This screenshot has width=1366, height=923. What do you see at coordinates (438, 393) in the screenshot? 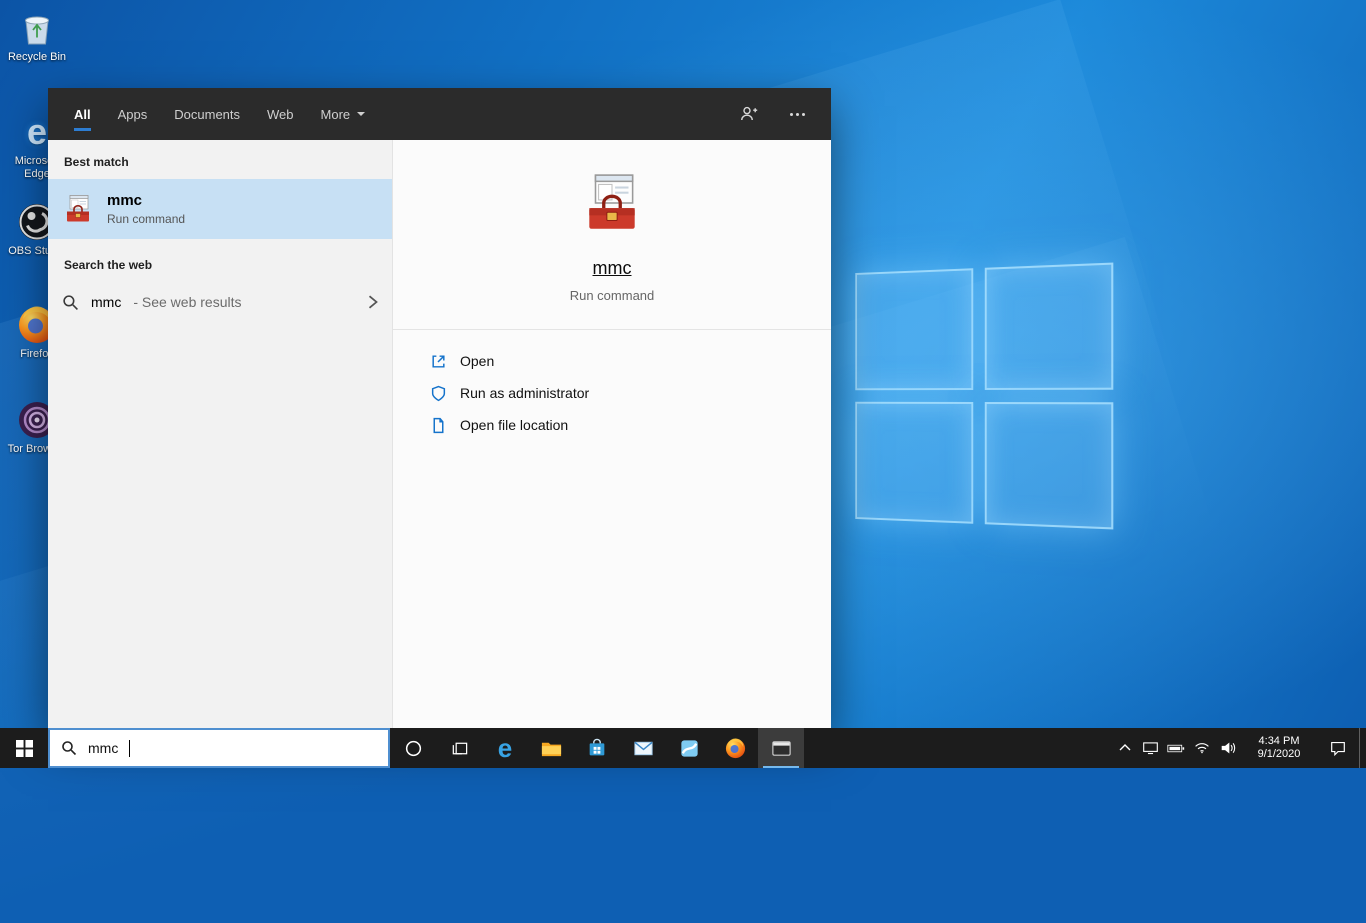
I see `admin-shield-icon` at bounding box center [438, 393].